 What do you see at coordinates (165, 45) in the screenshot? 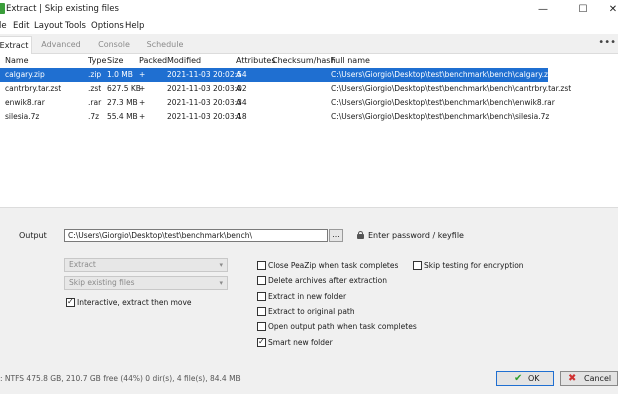
I see `tab-schedule: Schedule` at bounding box center [165, 45].